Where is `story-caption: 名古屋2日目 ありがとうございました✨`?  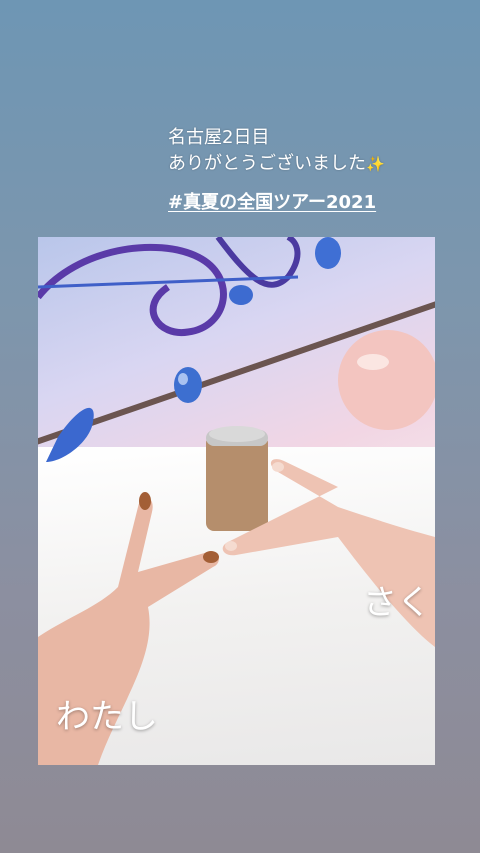 story-caption: 名古屋2日目 ありがとうございました✨ is located at coordinates (318, 151).